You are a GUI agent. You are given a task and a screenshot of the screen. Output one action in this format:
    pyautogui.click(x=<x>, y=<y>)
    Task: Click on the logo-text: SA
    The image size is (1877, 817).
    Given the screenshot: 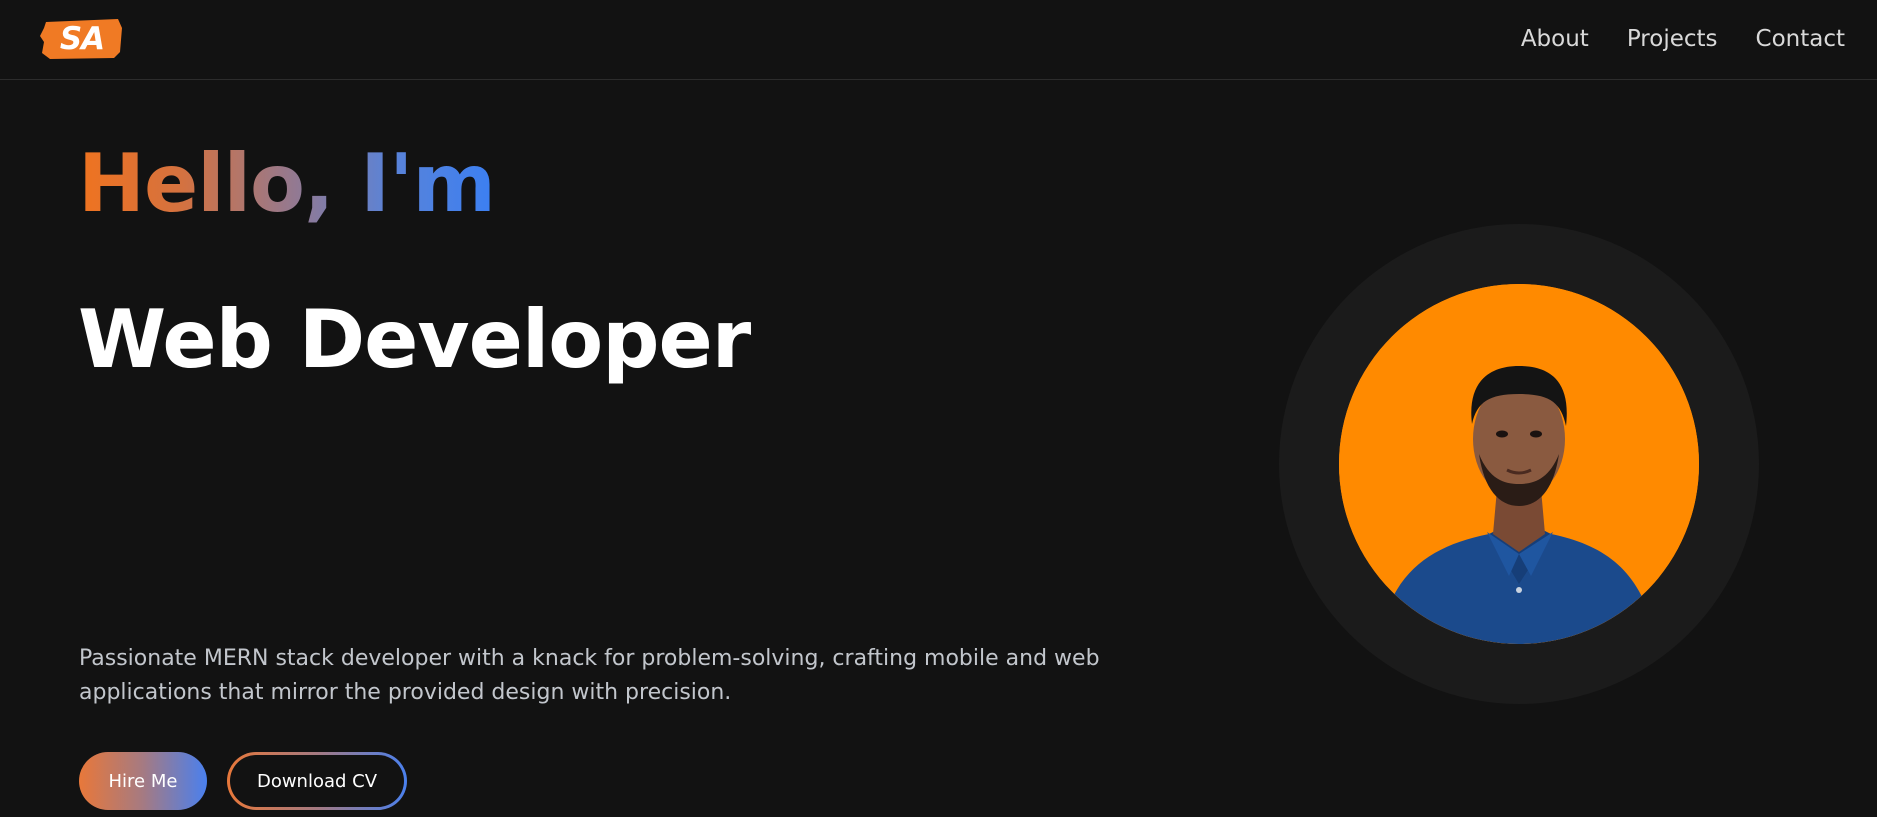 What is the action you would take?
    pyautogui.click(x=82, y=39)
    